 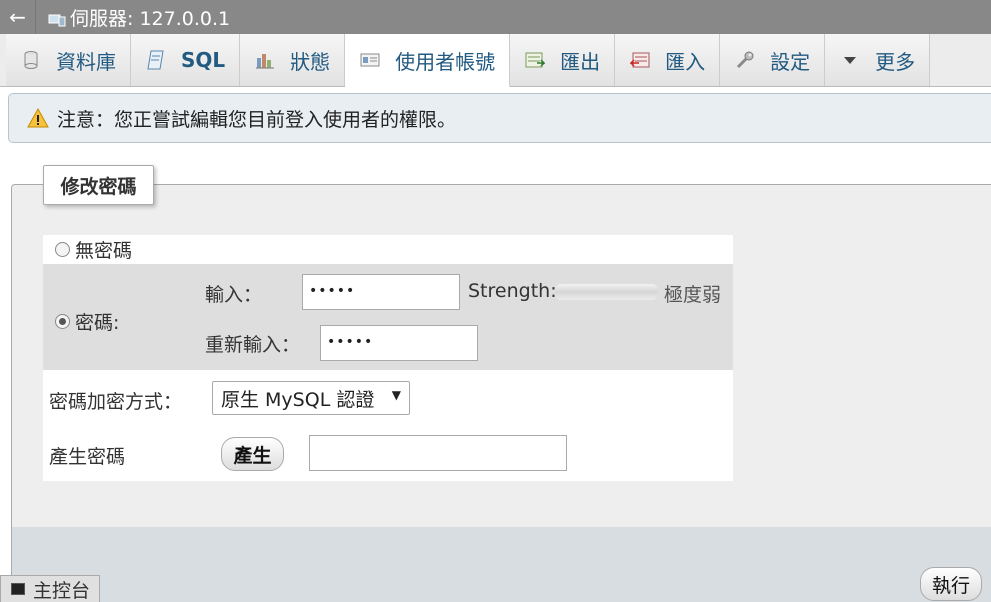 What do you see at coordinates (388, 317) in the screenshot?
I see `password-row: 密碼: 輸入： ••••• Strength: 極度弱 重新輸入： •••••` at bounding box center [388, 317].